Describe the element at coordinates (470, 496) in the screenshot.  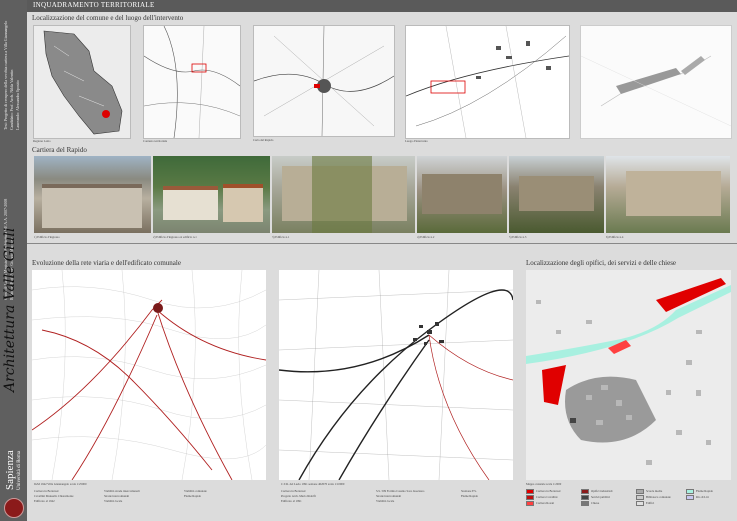
I see `map2-legend-item: Fiume Rapido` at that location.